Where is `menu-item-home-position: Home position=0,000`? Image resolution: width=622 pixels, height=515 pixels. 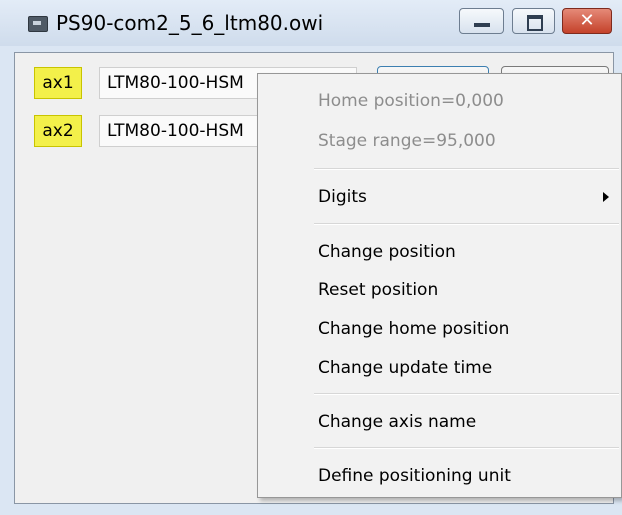 menu-item-home-position: Home position=0,000 is located at coordinates (411, 101).